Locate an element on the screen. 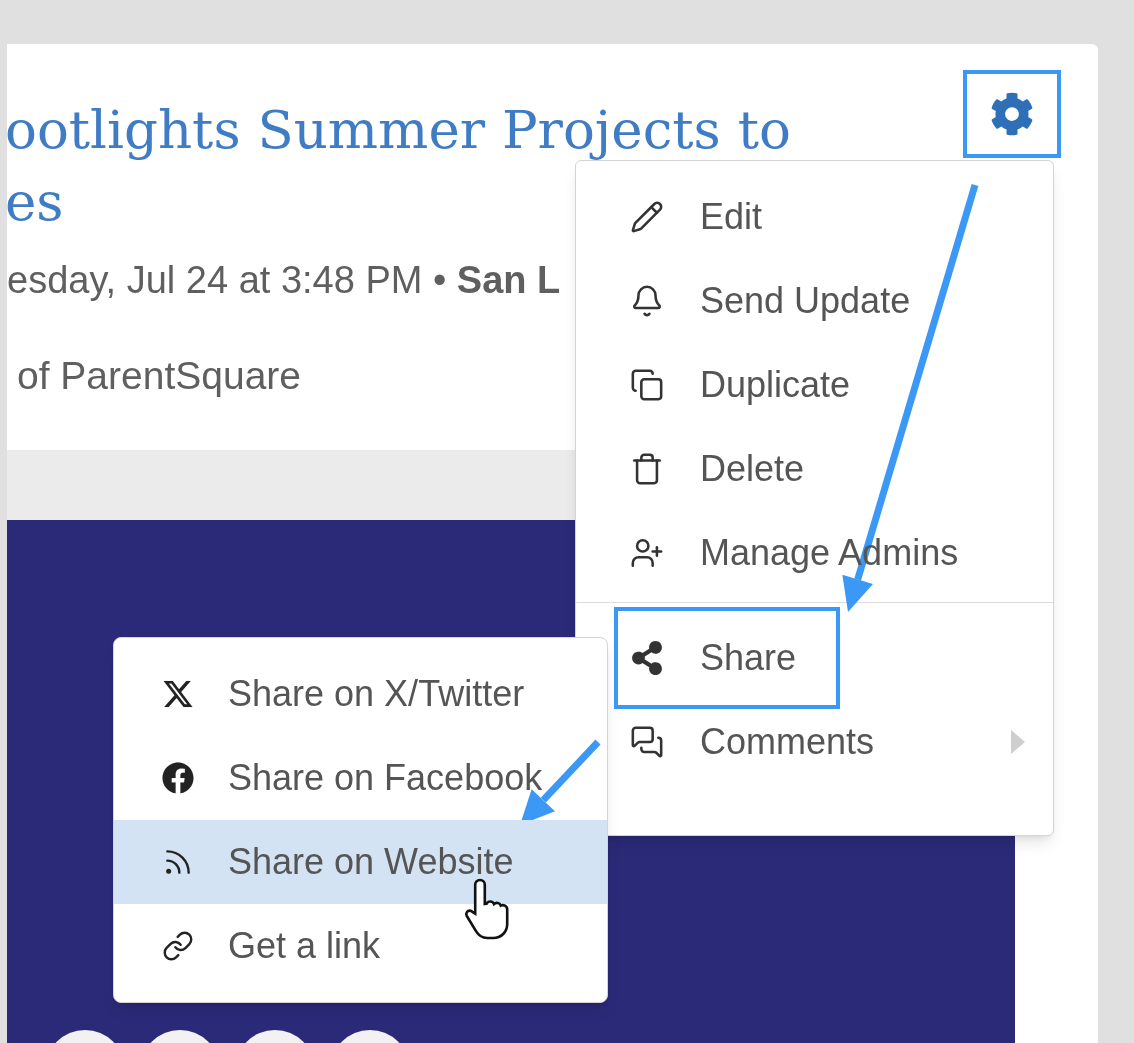 Image resolution: width=1134 pixels, height=1043 pixels. post-title: ootlights Summer Projects to is located at coordinates (398, 130).